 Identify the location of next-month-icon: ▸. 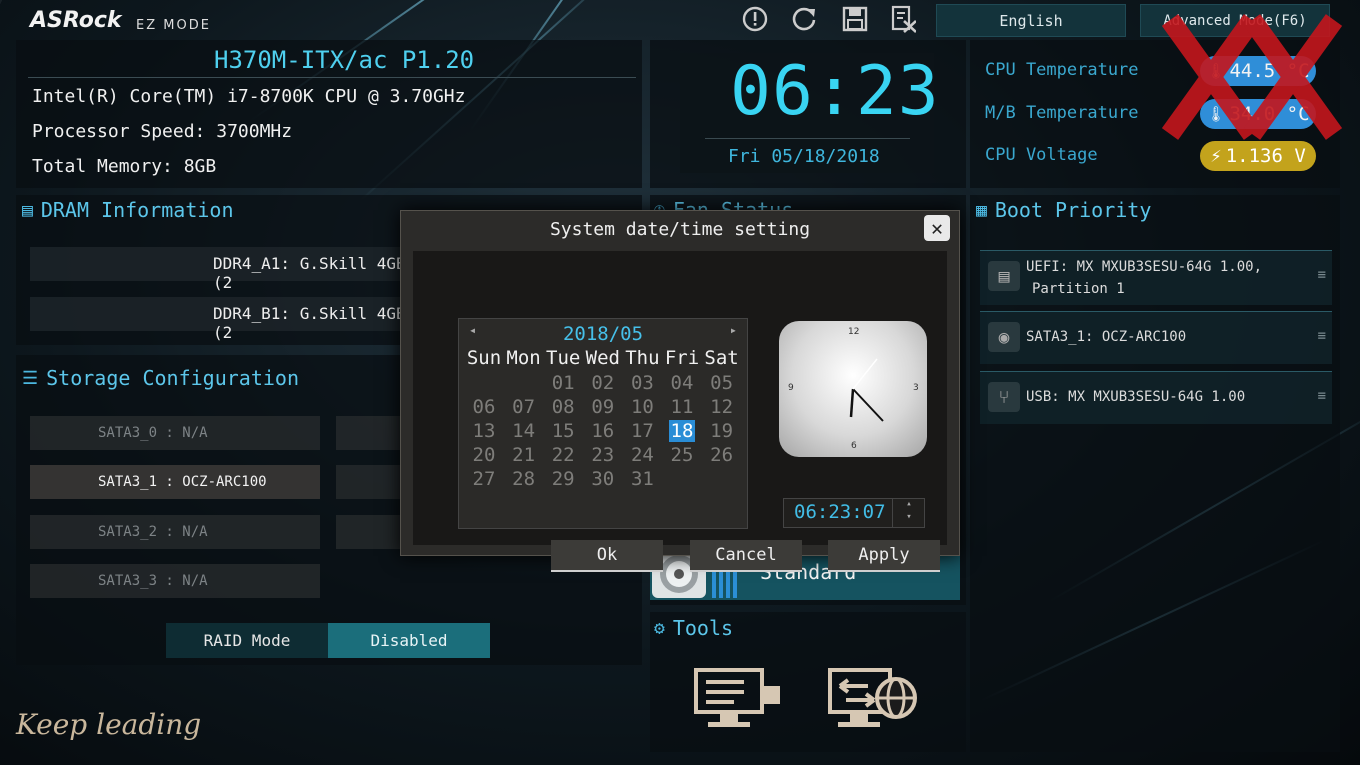
(733, 330).